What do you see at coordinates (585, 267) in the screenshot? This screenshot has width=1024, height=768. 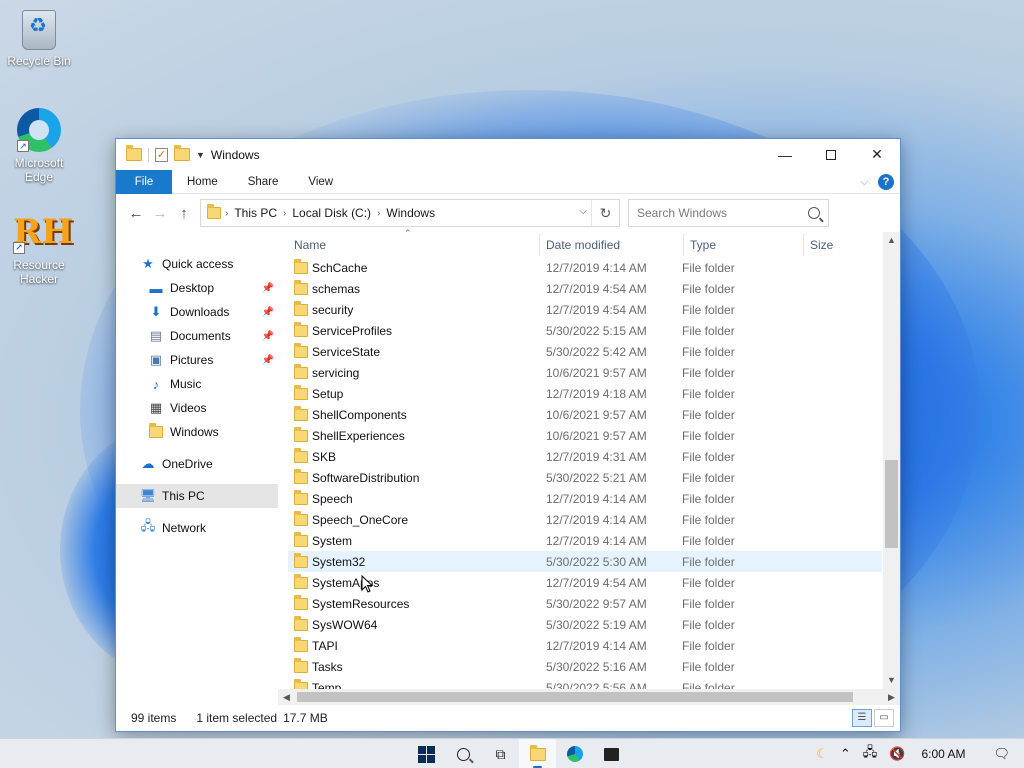 I see `table-row: SchCache 12/7/2019 4:14 AM File folder` at bounding box center [585, 267].